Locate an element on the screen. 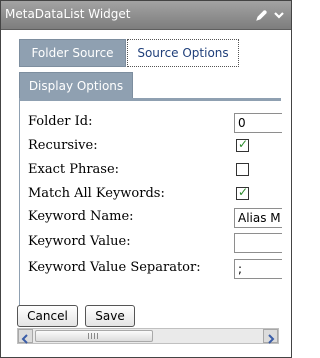  match-all-keywords-checkbox: ✓ is located at coordinates (242, 192).